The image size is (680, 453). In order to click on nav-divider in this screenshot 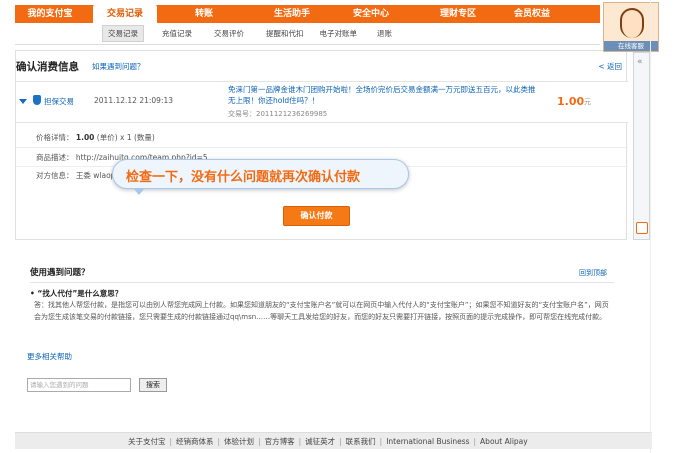, I will do `click(307, 44)`.